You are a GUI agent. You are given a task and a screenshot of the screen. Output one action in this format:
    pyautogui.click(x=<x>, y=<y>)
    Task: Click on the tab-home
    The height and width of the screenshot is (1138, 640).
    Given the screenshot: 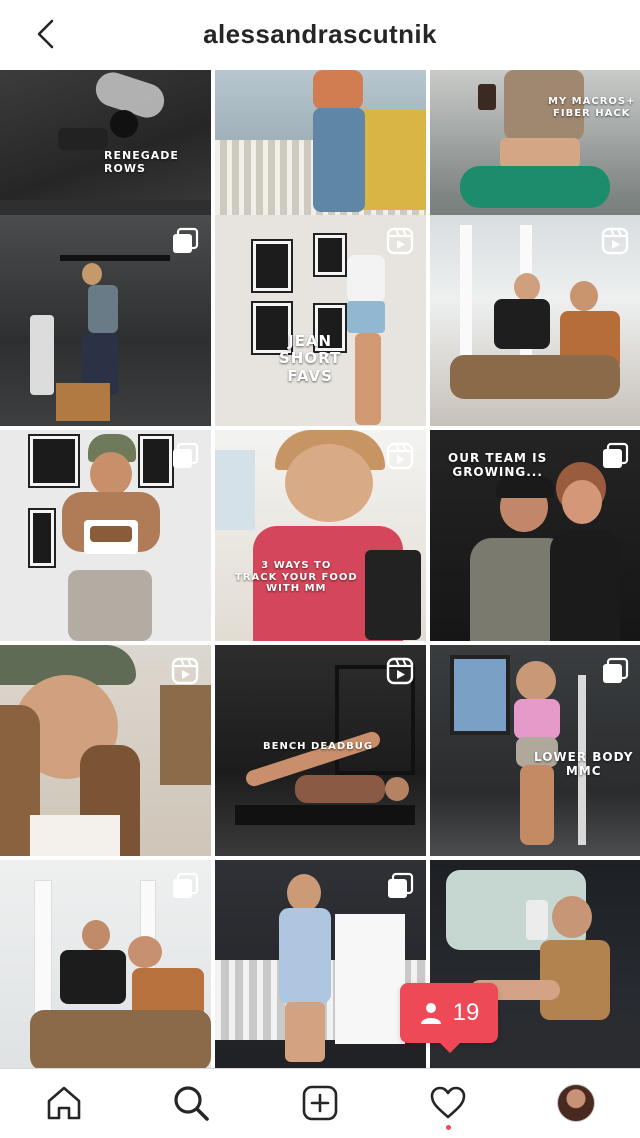 What is the action you would take?
    pyautogui.click(x=64, y=1103)
    